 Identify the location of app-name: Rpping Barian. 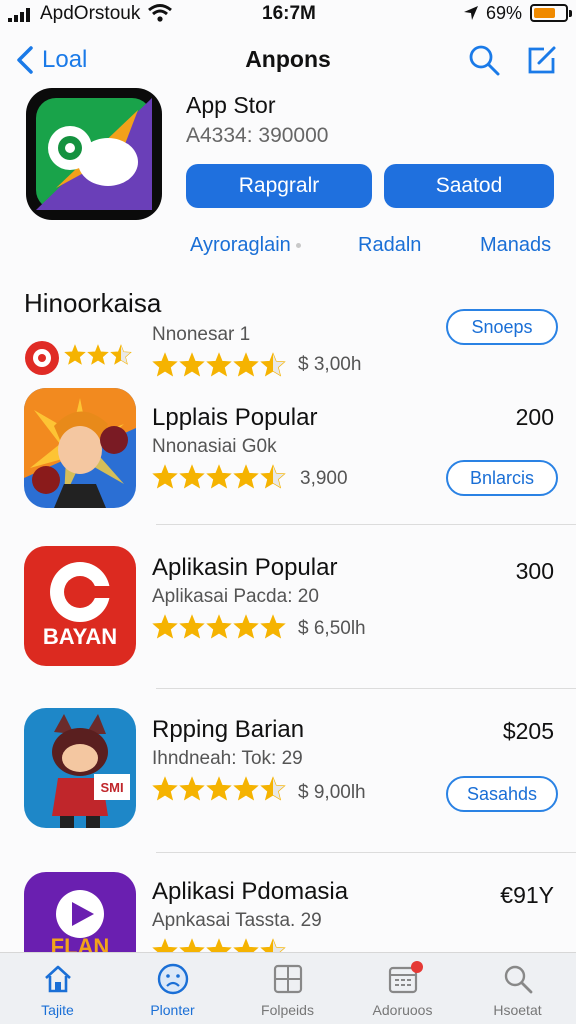
(228, 729).